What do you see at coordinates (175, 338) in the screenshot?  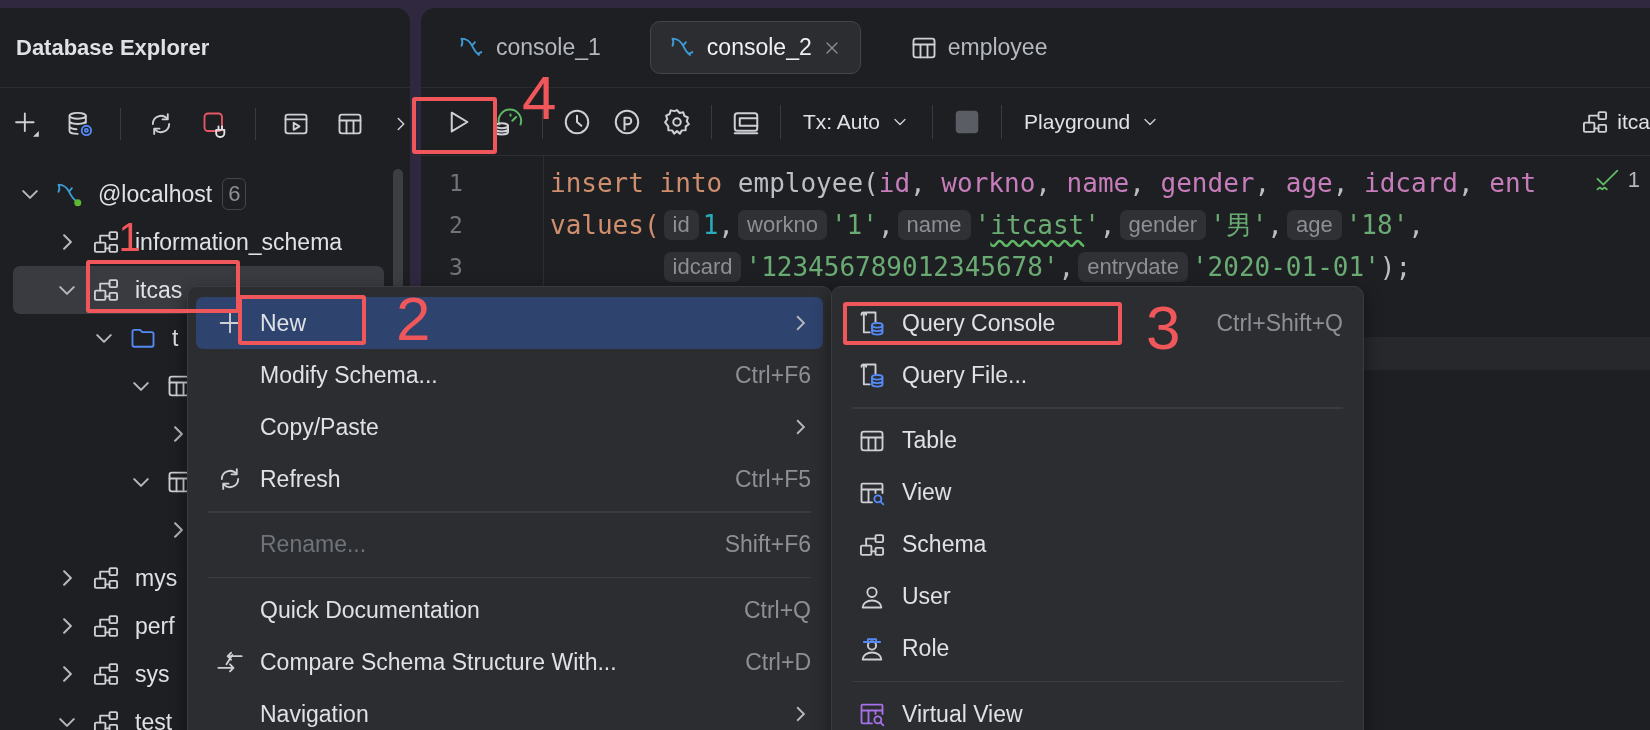 I see `tree-item: t` at bounding box center [175, 338].